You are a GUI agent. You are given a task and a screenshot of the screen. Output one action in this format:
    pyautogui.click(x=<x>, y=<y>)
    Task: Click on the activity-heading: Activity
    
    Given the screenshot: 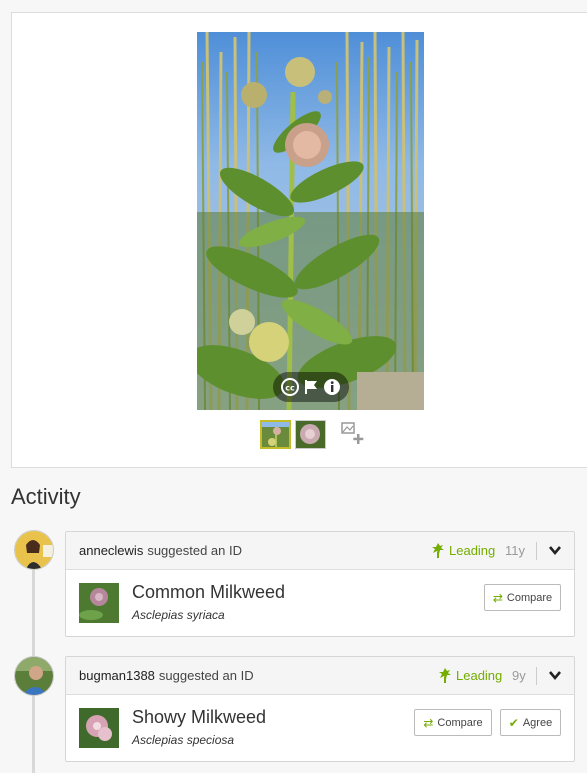 What is the action you would take?
    pyautogui.click(x=46, y=496)
    